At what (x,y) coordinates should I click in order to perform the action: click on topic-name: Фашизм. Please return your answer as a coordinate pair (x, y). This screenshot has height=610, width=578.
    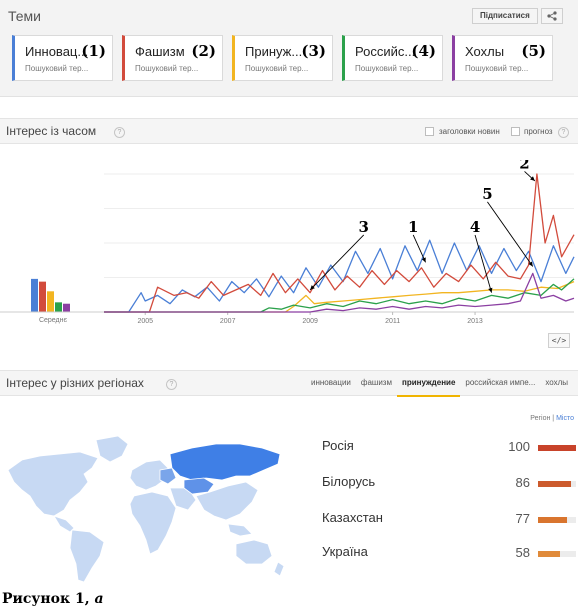
    Looking at the image, I should click on (160, 51).